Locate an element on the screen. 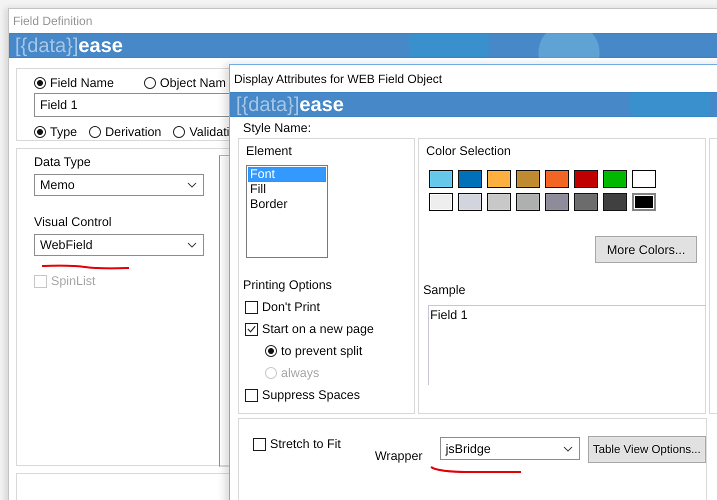 This screenshot has width=717, height=500. radio-option: Derivation is located at coordinates (125, 132).